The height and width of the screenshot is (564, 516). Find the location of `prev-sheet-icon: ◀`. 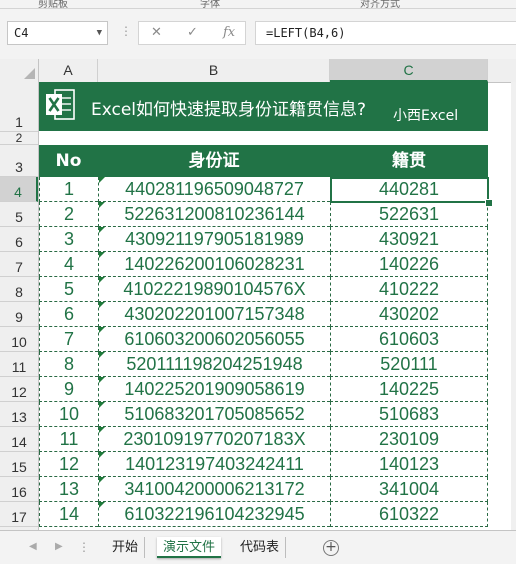

prev-sheet-icon: ◀ is located at coordinates (33, 546).